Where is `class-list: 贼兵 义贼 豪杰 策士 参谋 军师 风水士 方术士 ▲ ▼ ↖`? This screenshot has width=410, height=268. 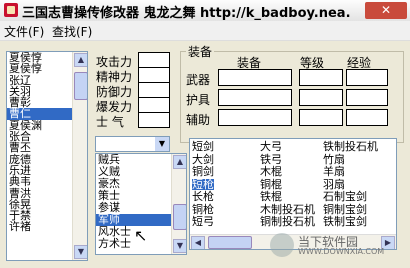 class-list: 贼兵 义贼 豪杰 策士 参谋 军师 风水士 方术士 ▲ ▼ ↖ is located at coordinates (141, 204).